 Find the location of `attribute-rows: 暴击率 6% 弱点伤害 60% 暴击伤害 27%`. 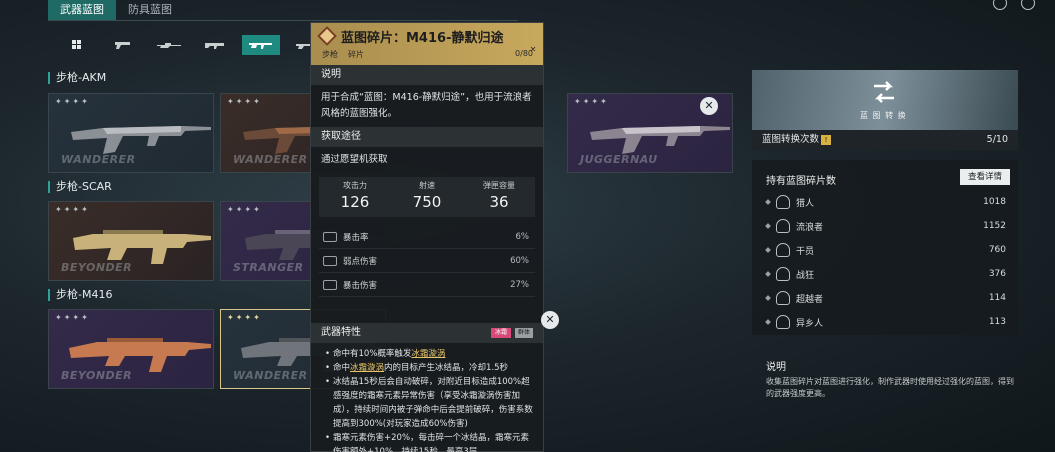

attribute-rows: 暴击率 6% 弱点伤害 60% 暴击伤害 27% is located at coordinates (427, 261).